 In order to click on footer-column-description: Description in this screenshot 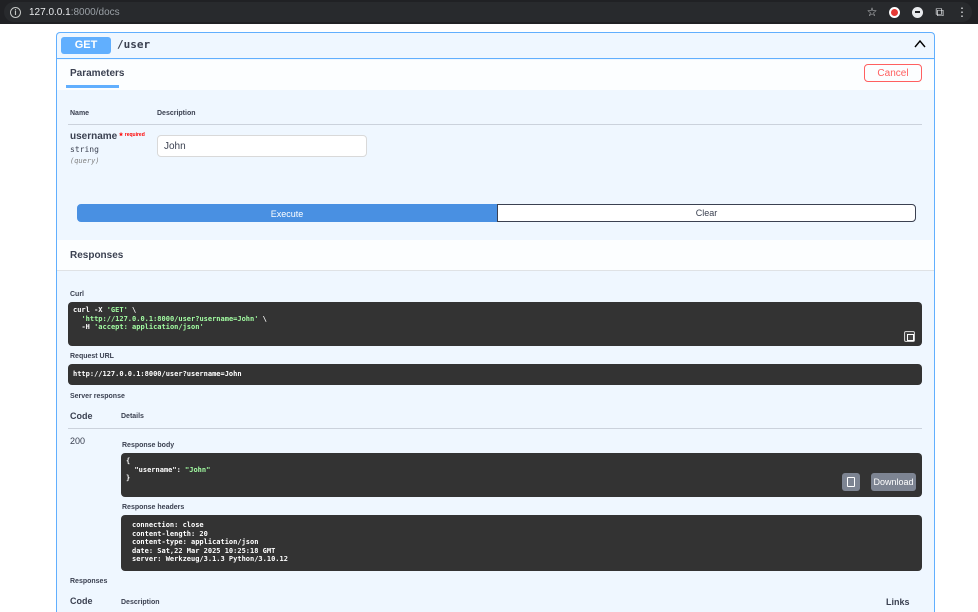, I will do `click(140, 602)`.